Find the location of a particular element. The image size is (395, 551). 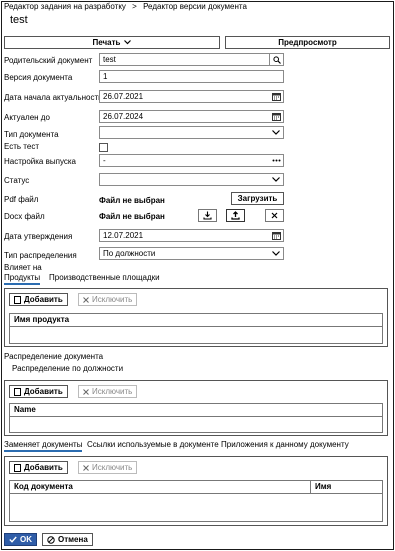

doc-type-label: Тип документа is located at coordinates (31, 134).